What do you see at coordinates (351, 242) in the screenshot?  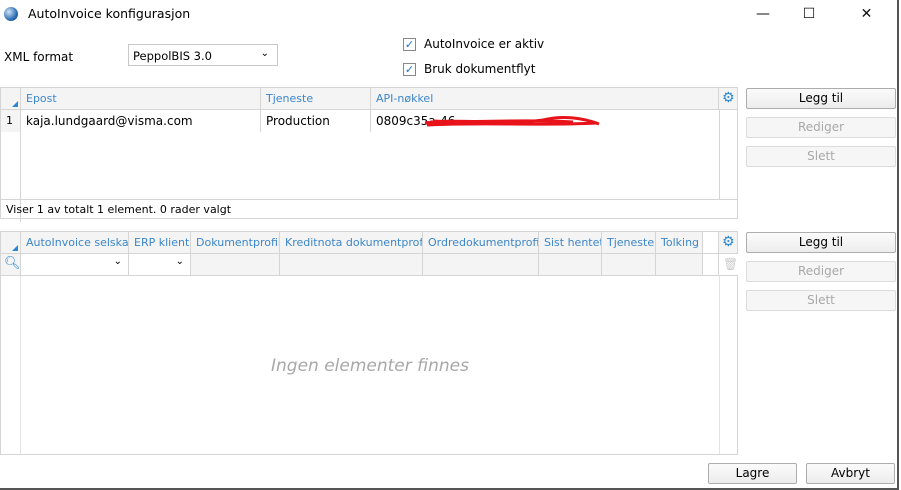 I see `column-header-kreditnota: Kreditnota dokumentprofil` at bounding box center [351, 242].